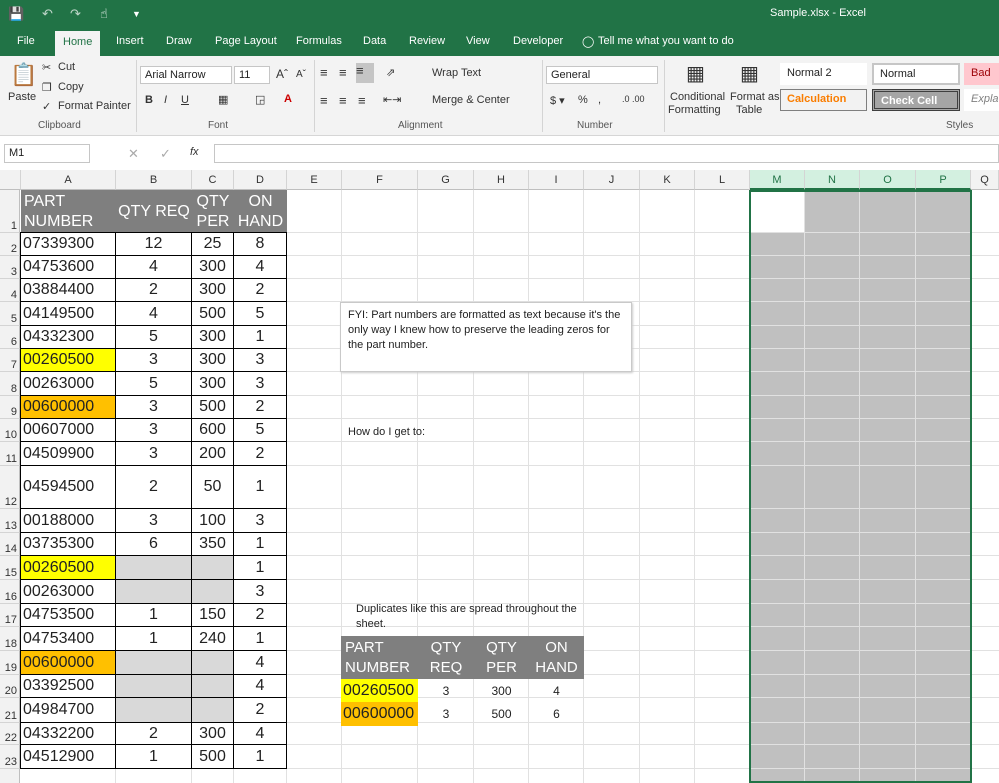 This screenshot has height=783, width=999. Describe the element at coordinates (319, 41) in the screenshot. I see `tab-formulas: Formulas` at that location.